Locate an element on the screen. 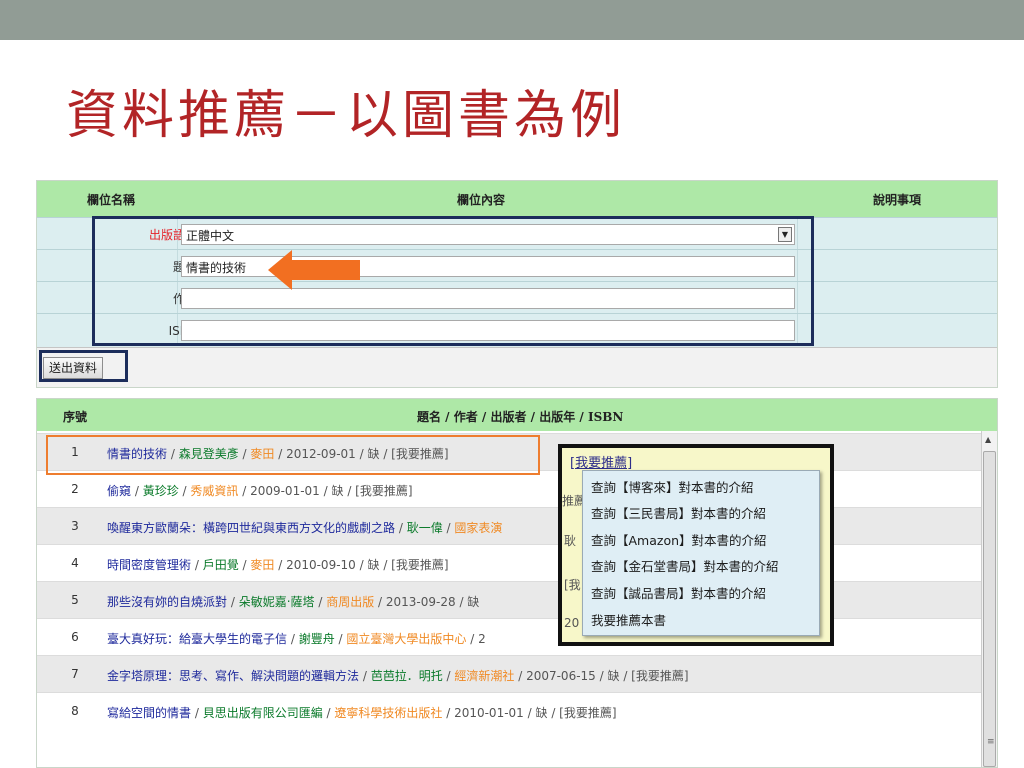 The height and width of the screenshot is (768, 1024). first-result-highlight is located at coordinates (293, 455).